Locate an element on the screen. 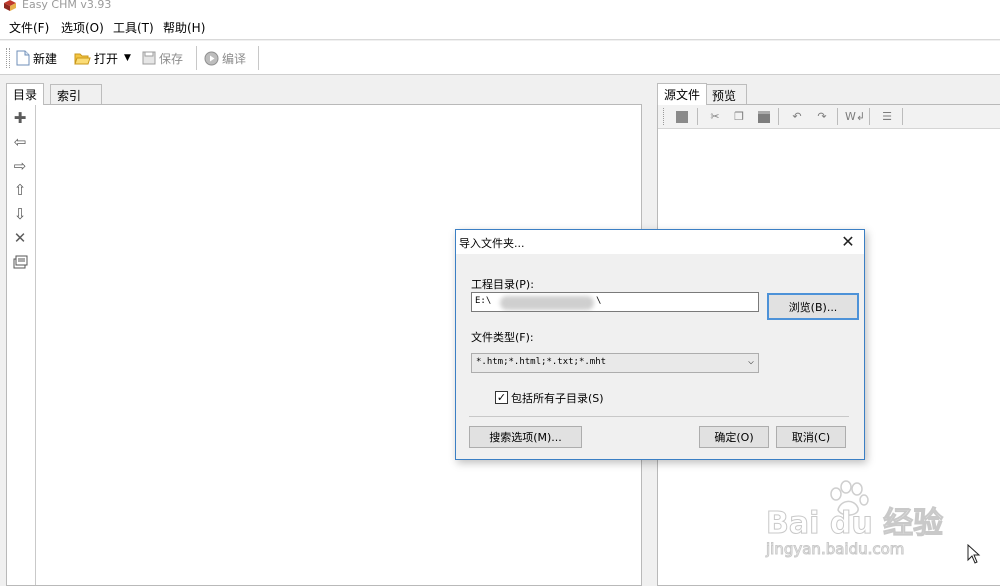  menu-file: 文件(F) is located at coordinates (29, 27).